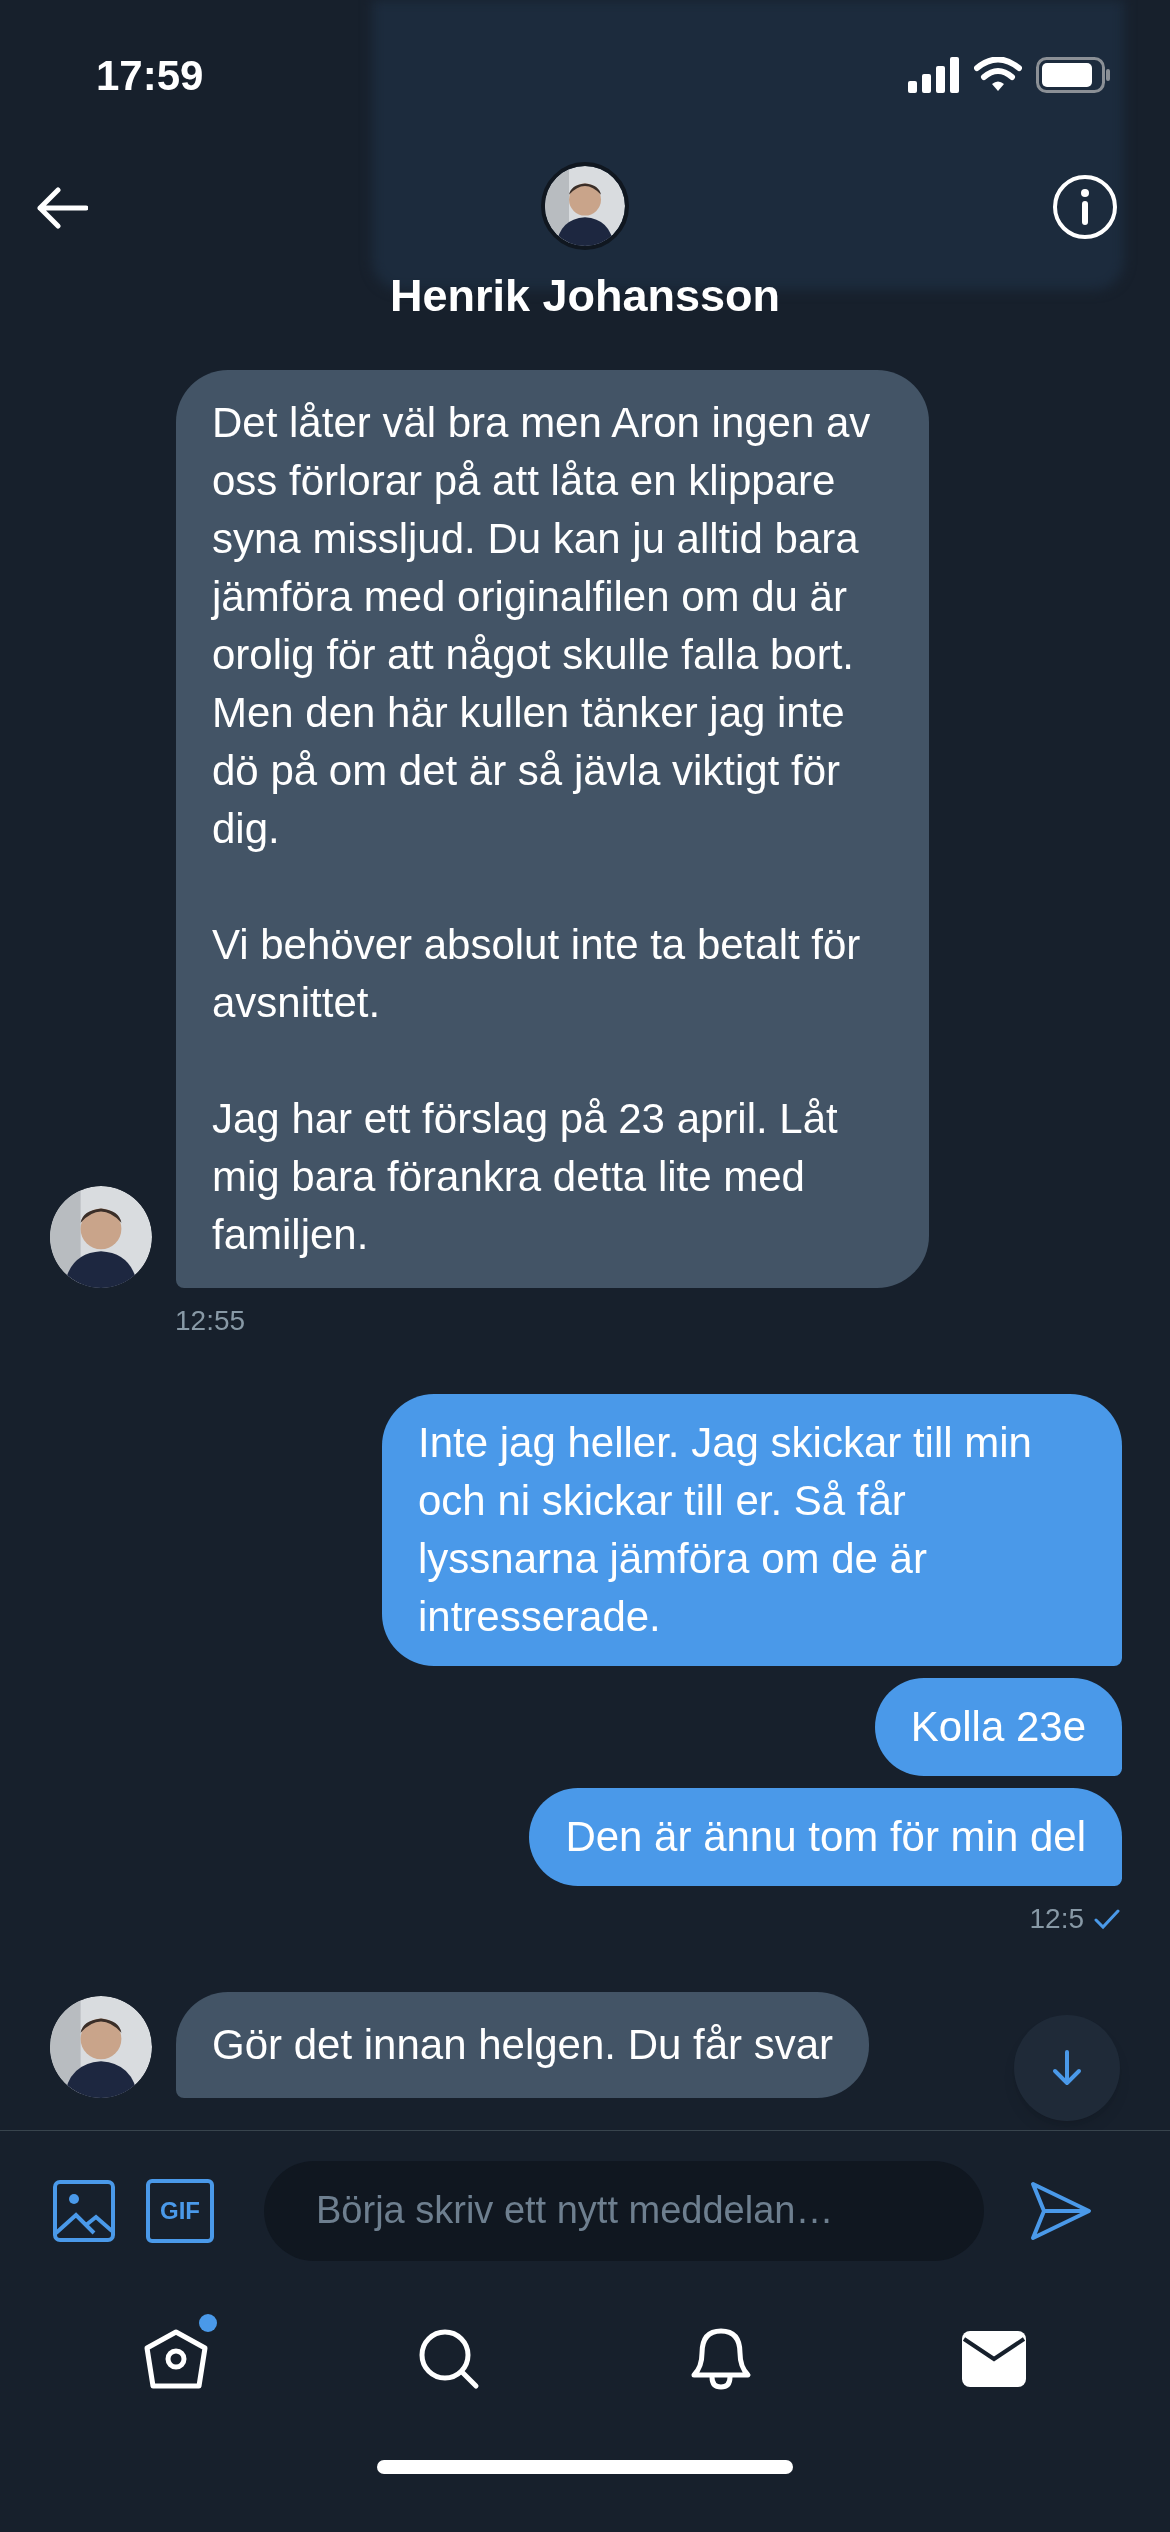 This screenshot has width=1170, height=2532. I want to click on message-text: Kolla 23e, so click(998, 1727).